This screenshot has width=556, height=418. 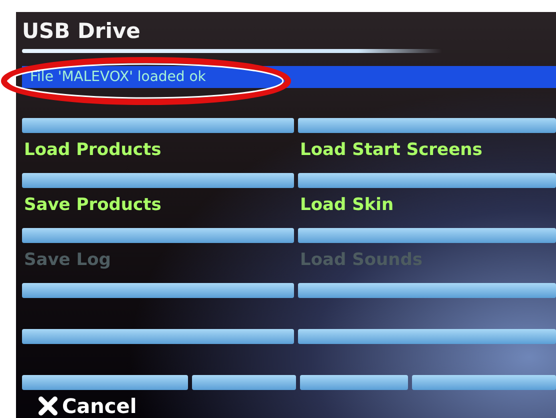 I want to click on cancel-button: Cancel, so click(x=81, y=406).